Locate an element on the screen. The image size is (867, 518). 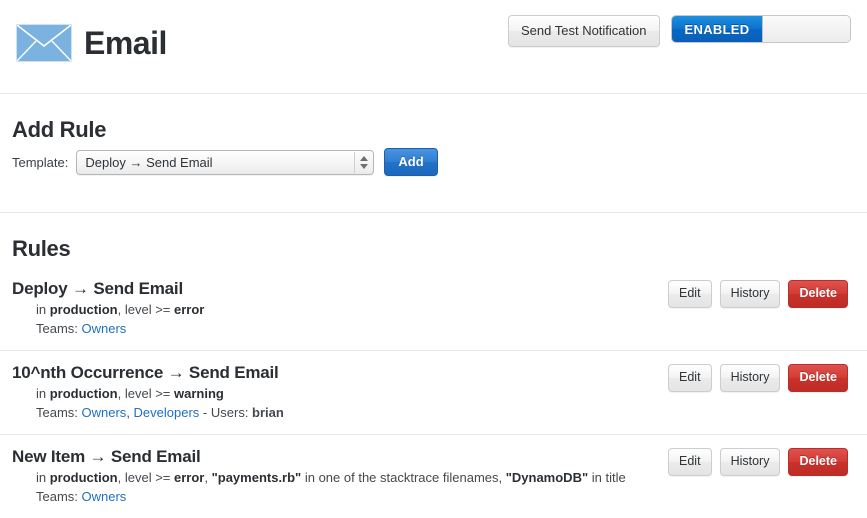
toggle-on-segment: ENABLED is located at coordinates (717, 29).